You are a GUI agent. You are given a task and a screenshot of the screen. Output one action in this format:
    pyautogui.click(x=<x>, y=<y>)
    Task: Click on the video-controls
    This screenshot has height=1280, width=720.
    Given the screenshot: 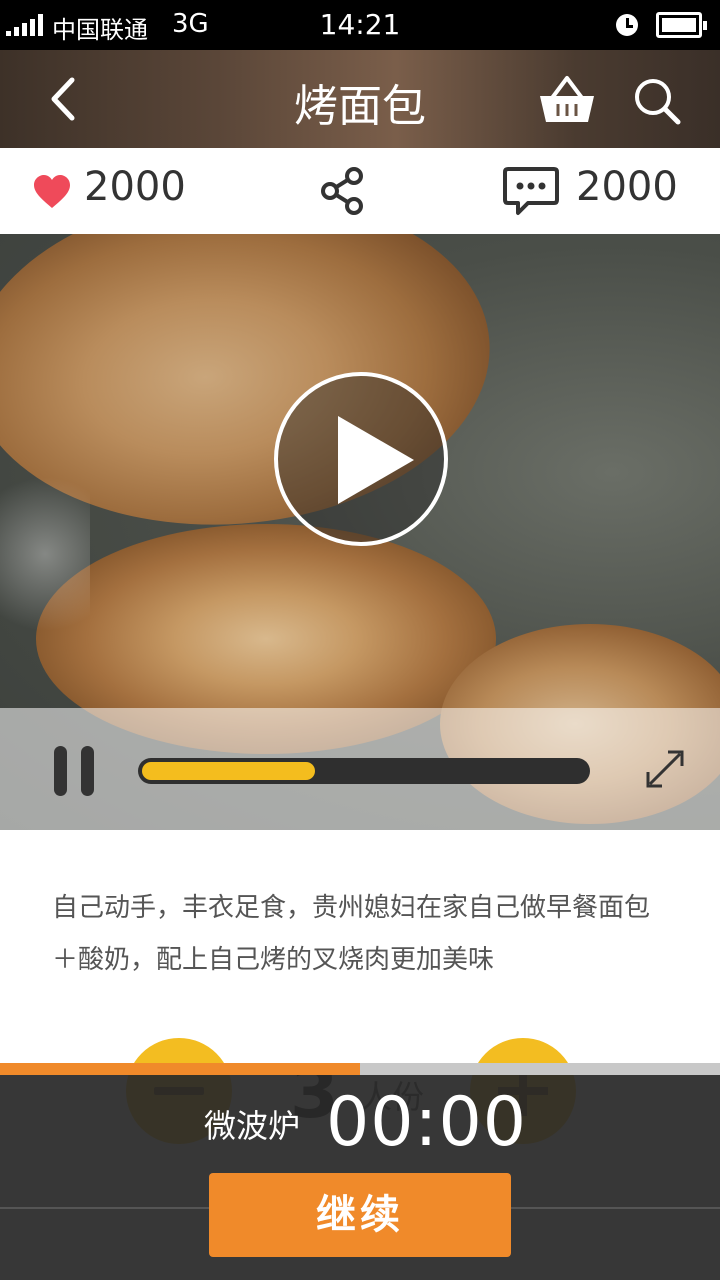 What is the action you would take?
    pyautogui.click(x=360, y=769)
    